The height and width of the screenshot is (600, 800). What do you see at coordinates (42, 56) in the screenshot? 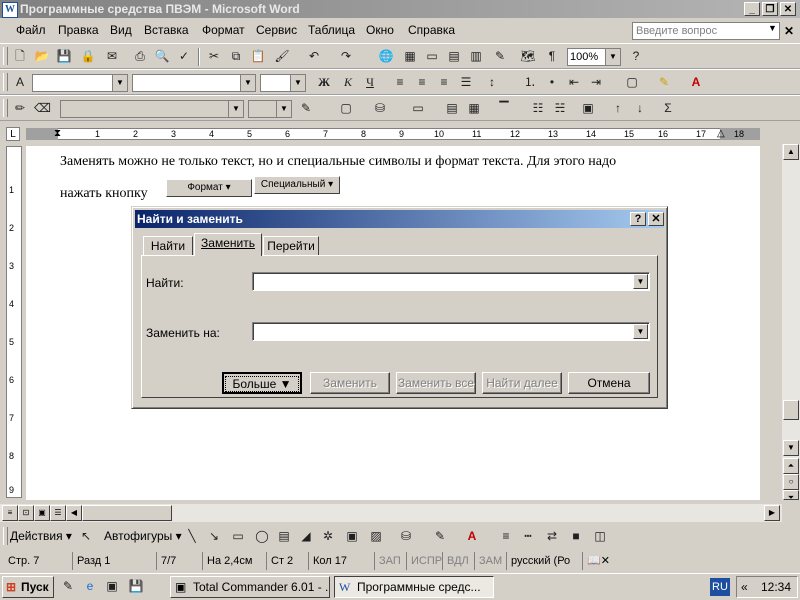
I see `open-icon: 📂` at bounding box center [42, 56].